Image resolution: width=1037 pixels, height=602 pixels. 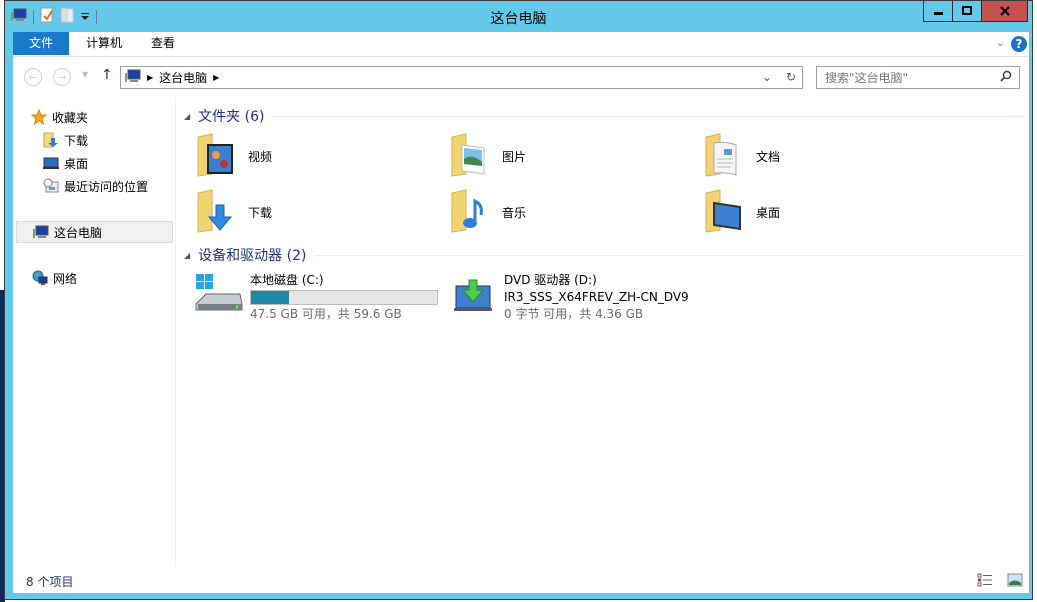 What do you see at coordinates (94, 332) in the screenshot?
I see `navigation-pane: 收藏夹 下载 桌面 最近访问的位置 这台电脑 网络` at bounding box center [94, 332].